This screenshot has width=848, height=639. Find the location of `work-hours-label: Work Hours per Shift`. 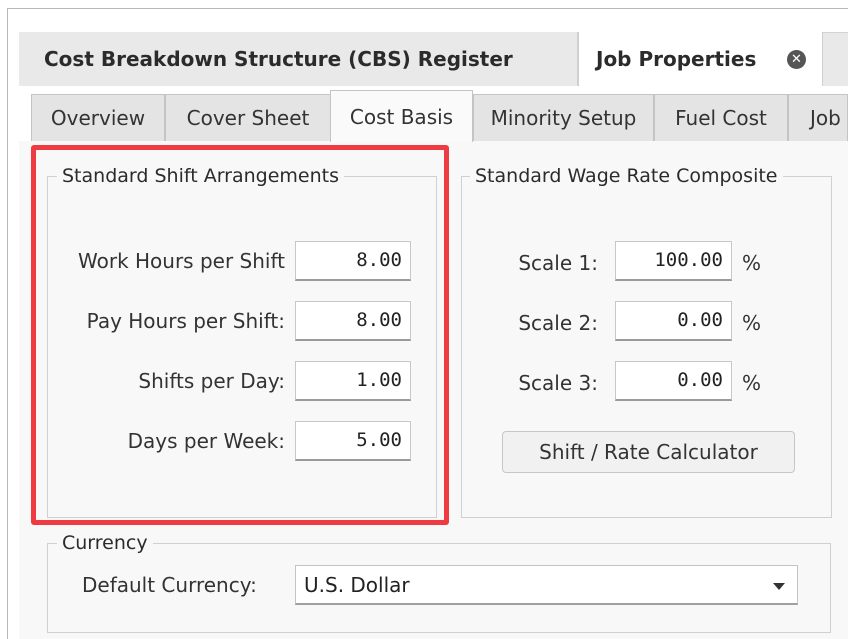

work-hours-label: Work Hours per Shift is located at coordinates (181, 261).